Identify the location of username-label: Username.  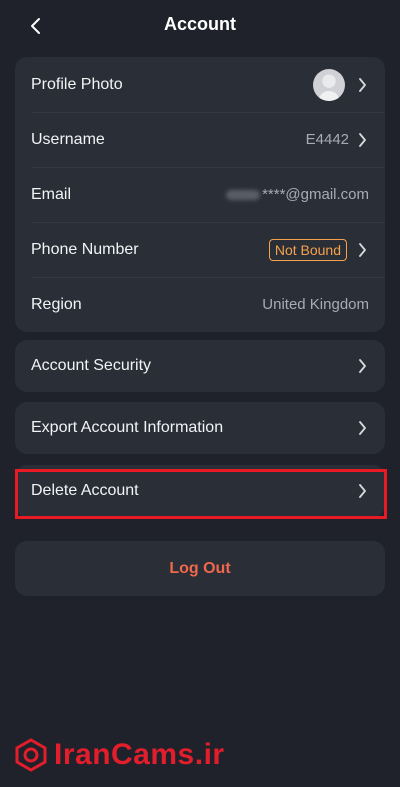
(68, 139).